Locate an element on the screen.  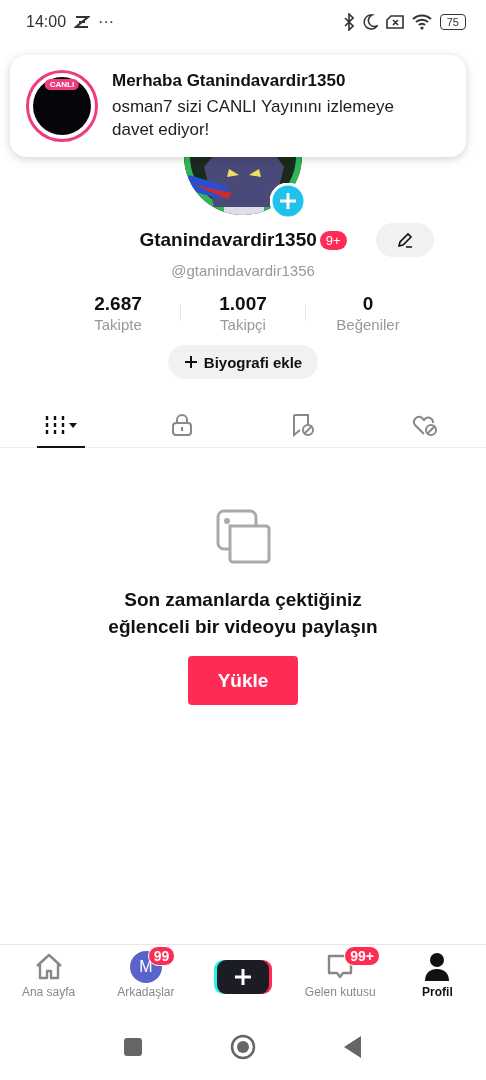
more-notifications: ··· is located at coordinates (106, 22).